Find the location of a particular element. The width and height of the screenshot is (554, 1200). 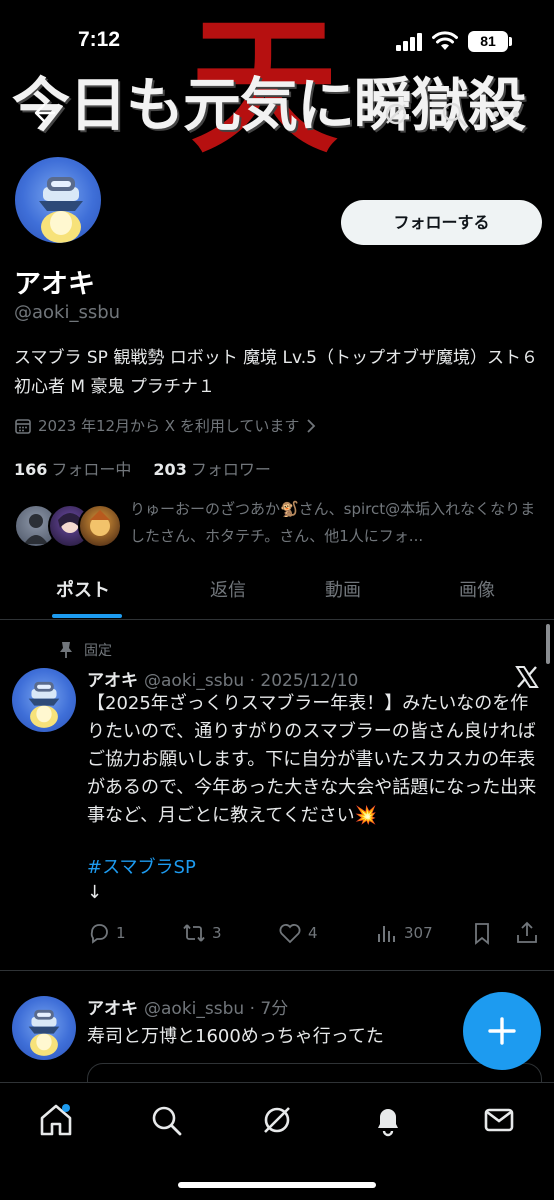

home-indicator is located at coordinates (277, 1185).